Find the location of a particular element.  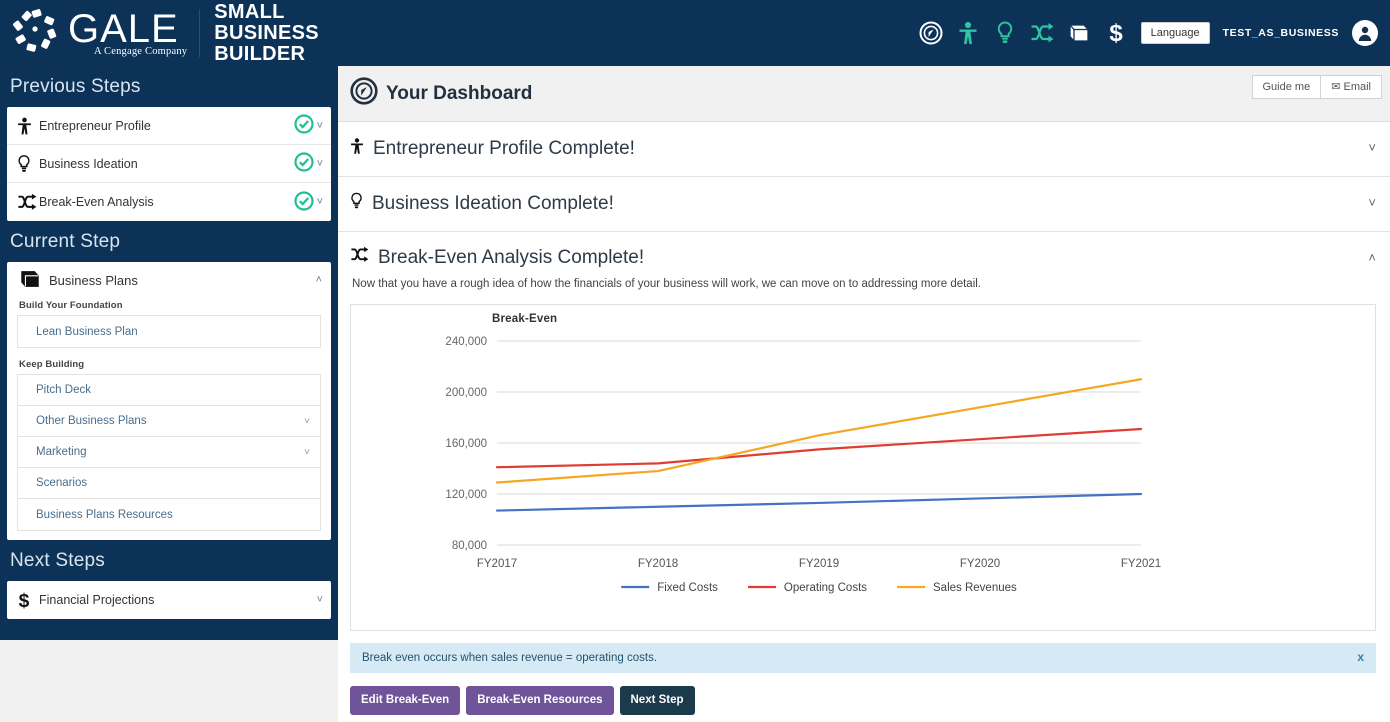

current-step-heading: Current Step is located at coordinates (65, 241).